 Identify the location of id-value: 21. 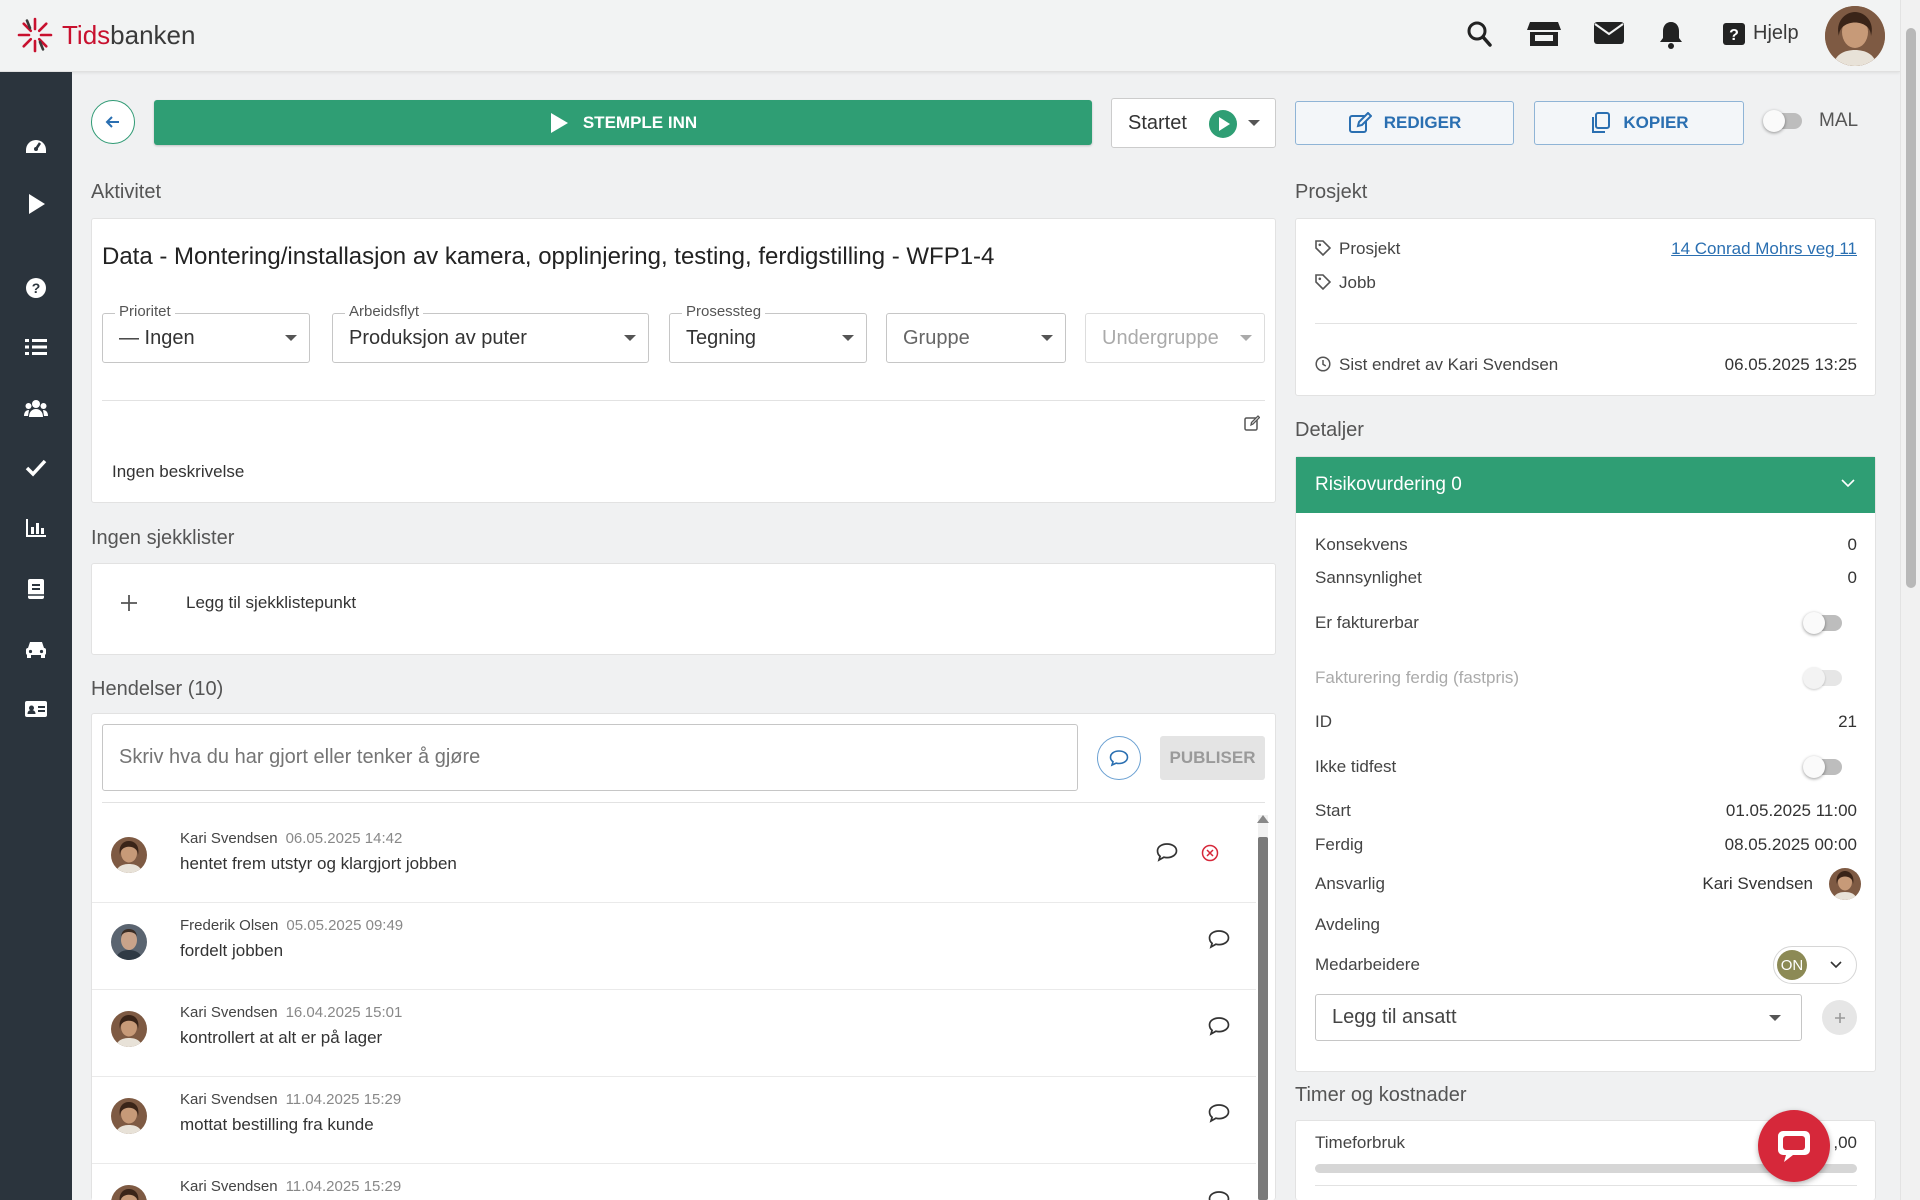
(1847, 721).